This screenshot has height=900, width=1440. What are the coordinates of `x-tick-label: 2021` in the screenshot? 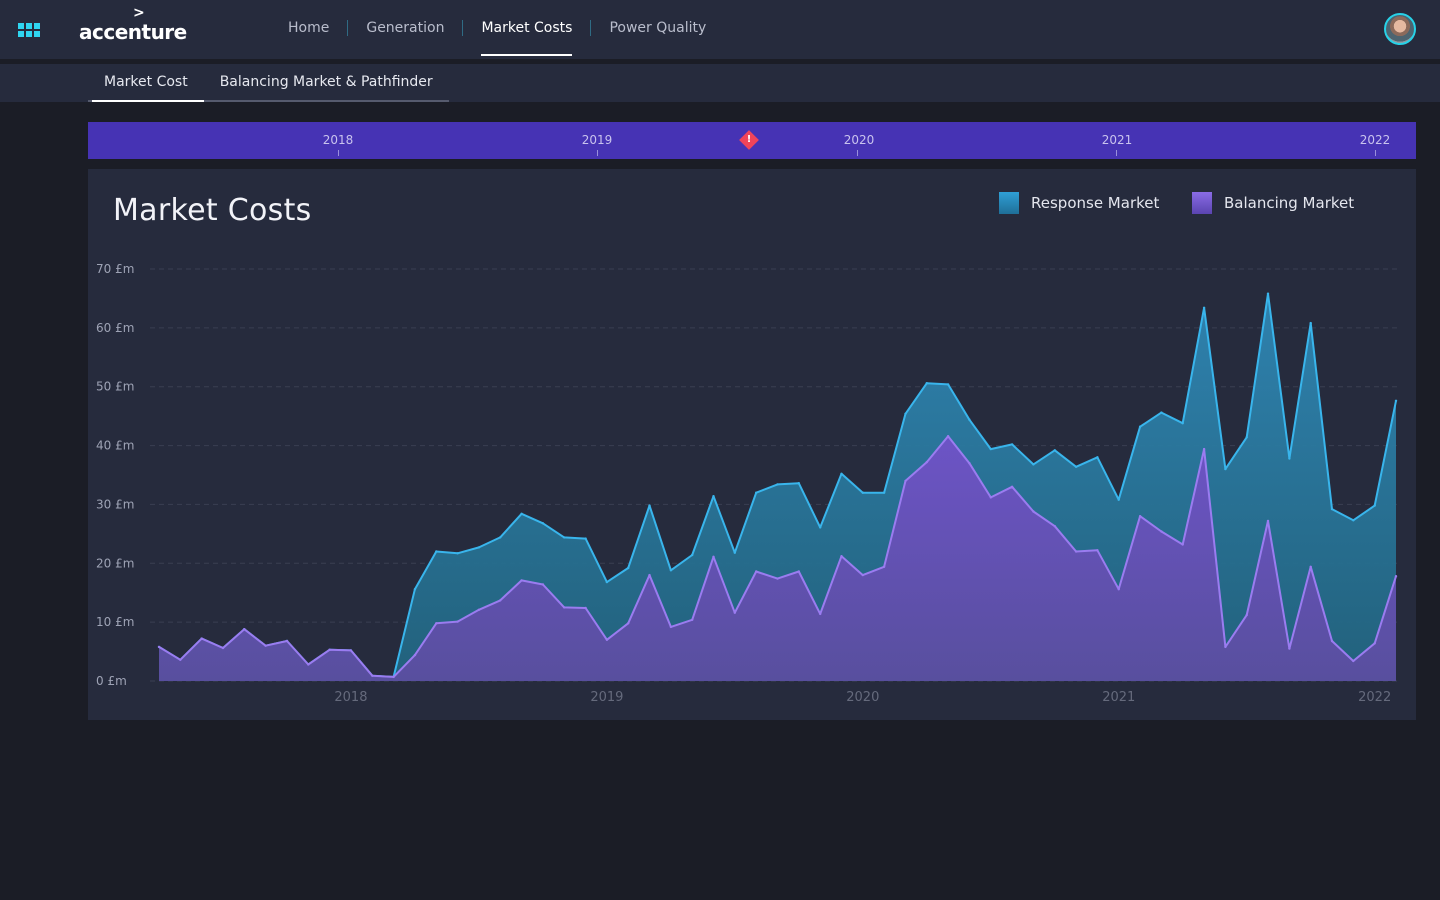 It's located at (1118, 697).